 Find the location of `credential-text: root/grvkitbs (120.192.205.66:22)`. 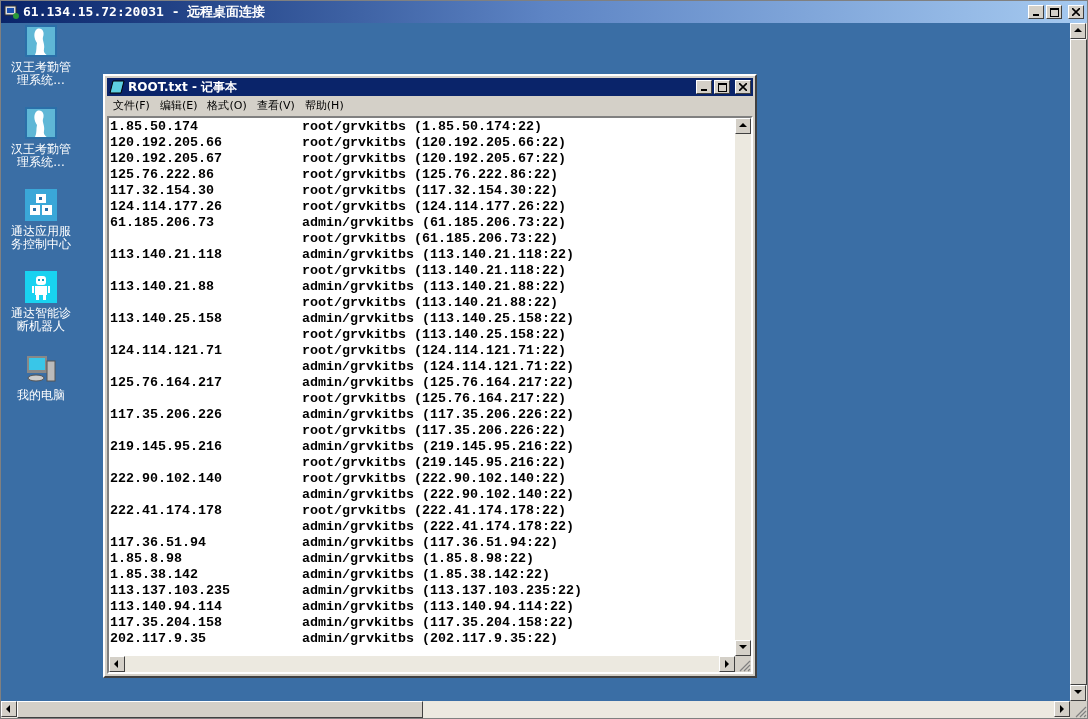

credential-text: root/grvkitbs (120.192.205.66:22) is located at coordinates (434, 143).